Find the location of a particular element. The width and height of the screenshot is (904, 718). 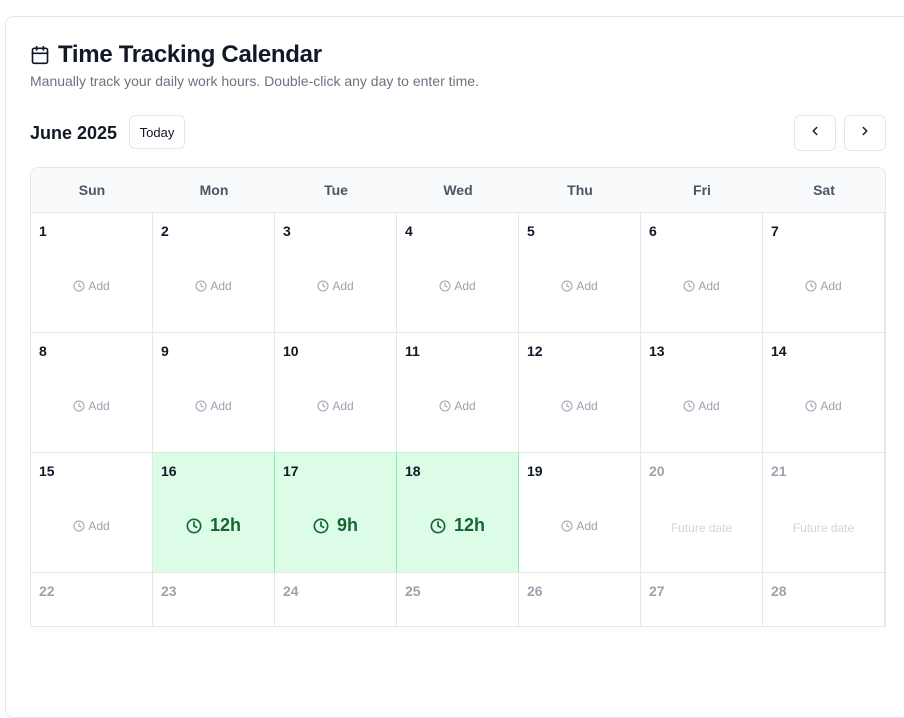

chevron-right-icon is located at coordinates (865, 133).